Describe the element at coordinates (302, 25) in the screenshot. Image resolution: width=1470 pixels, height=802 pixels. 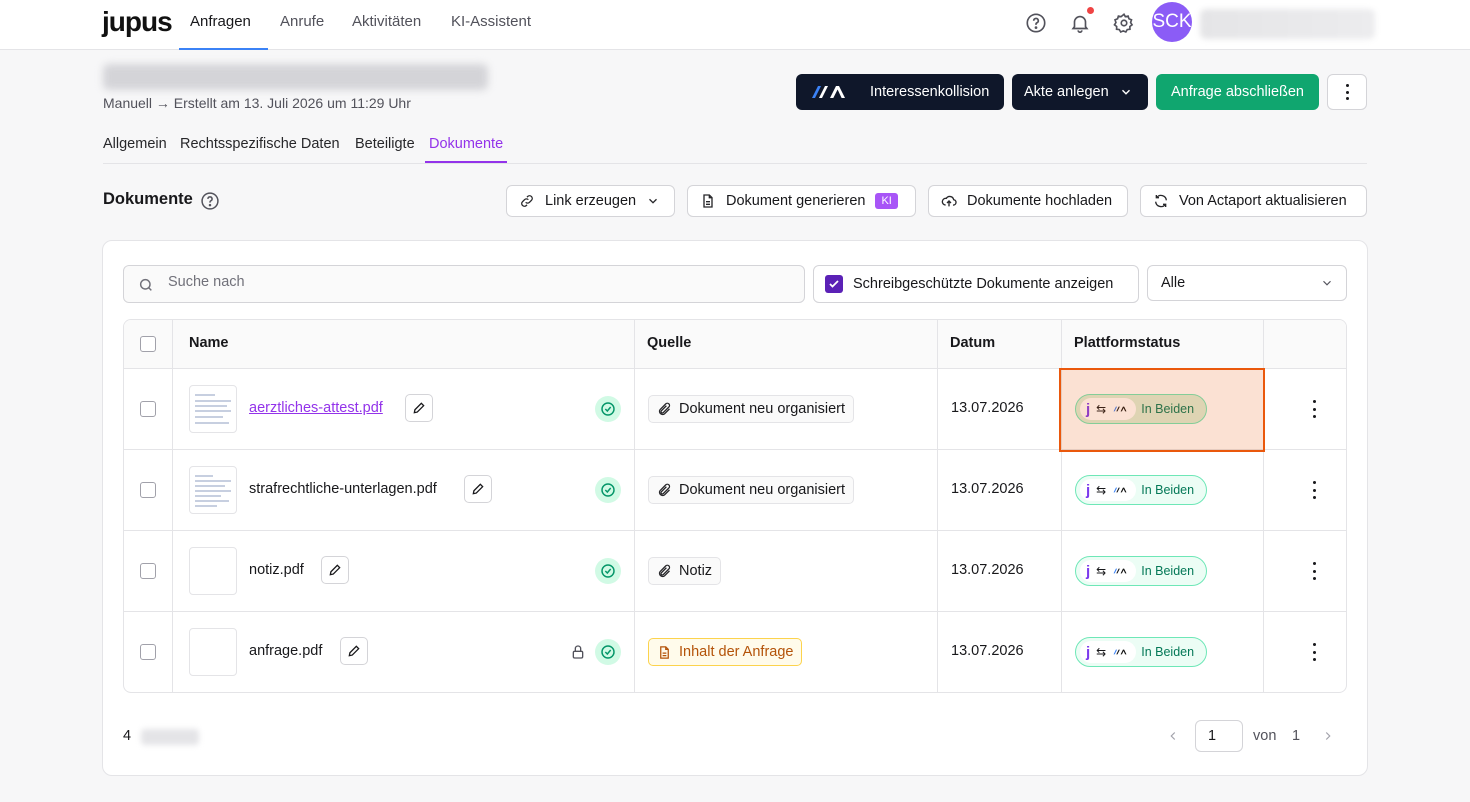
I see `nav-tab-anrufe: Anrufe` at that location.